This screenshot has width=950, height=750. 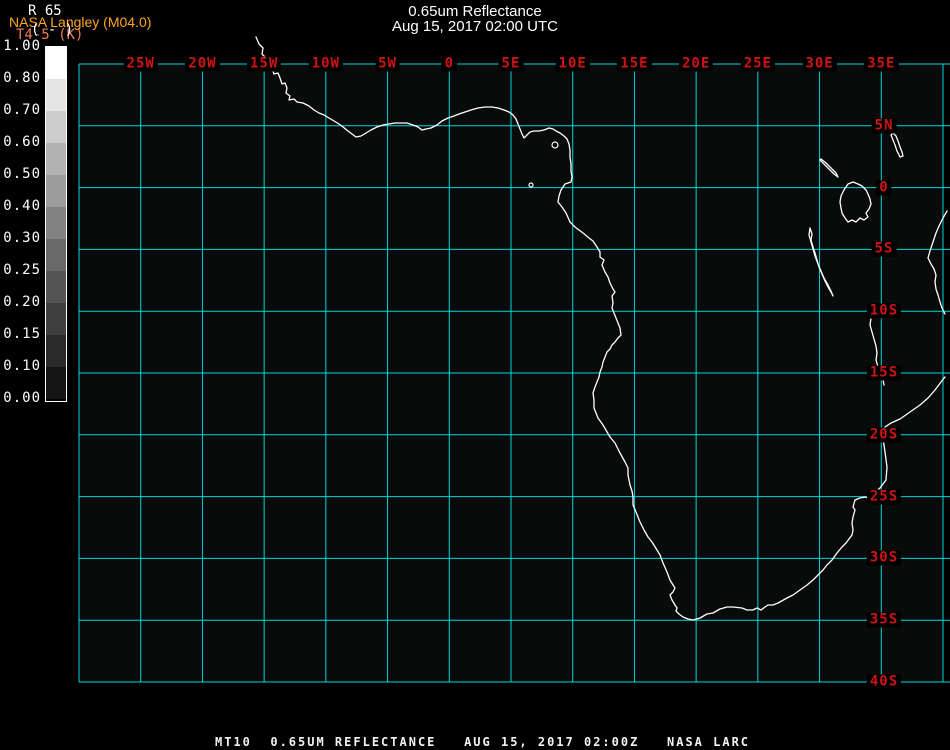 I want to click on latitude-label-40S: 40S, so click(x=884, y=682).